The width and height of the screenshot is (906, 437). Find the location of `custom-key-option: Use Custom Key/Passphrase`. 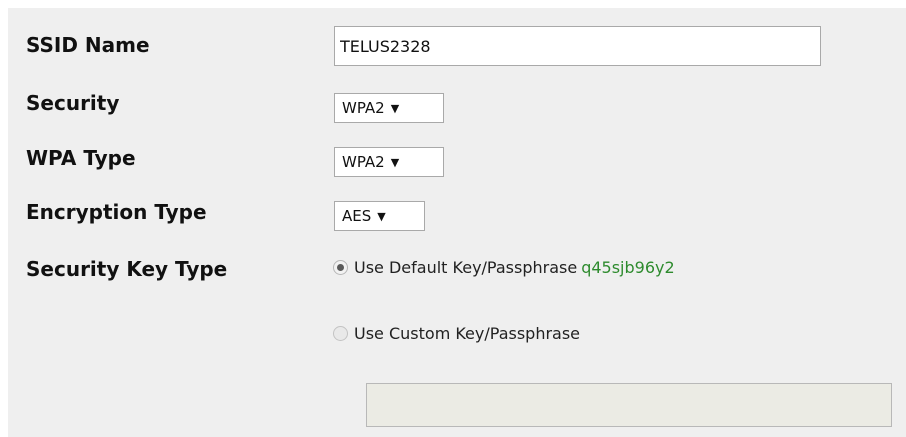

custom-key-option: Use Custom Key/Passphrase is located at coordinates (456, 333).